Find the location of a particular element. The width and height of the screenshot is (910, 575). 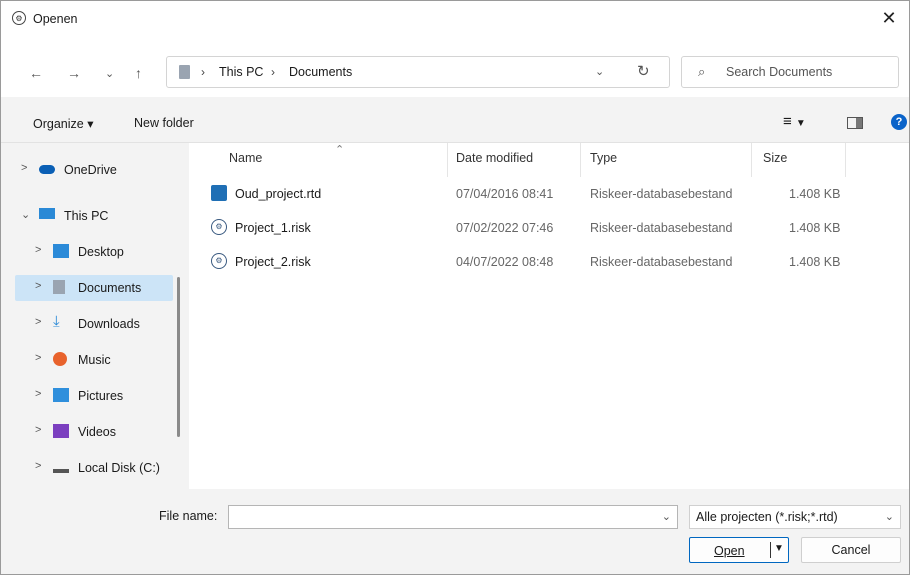

sidebar-item-downloads: > ⤓ Downloads is located at coordinates (101, 324).